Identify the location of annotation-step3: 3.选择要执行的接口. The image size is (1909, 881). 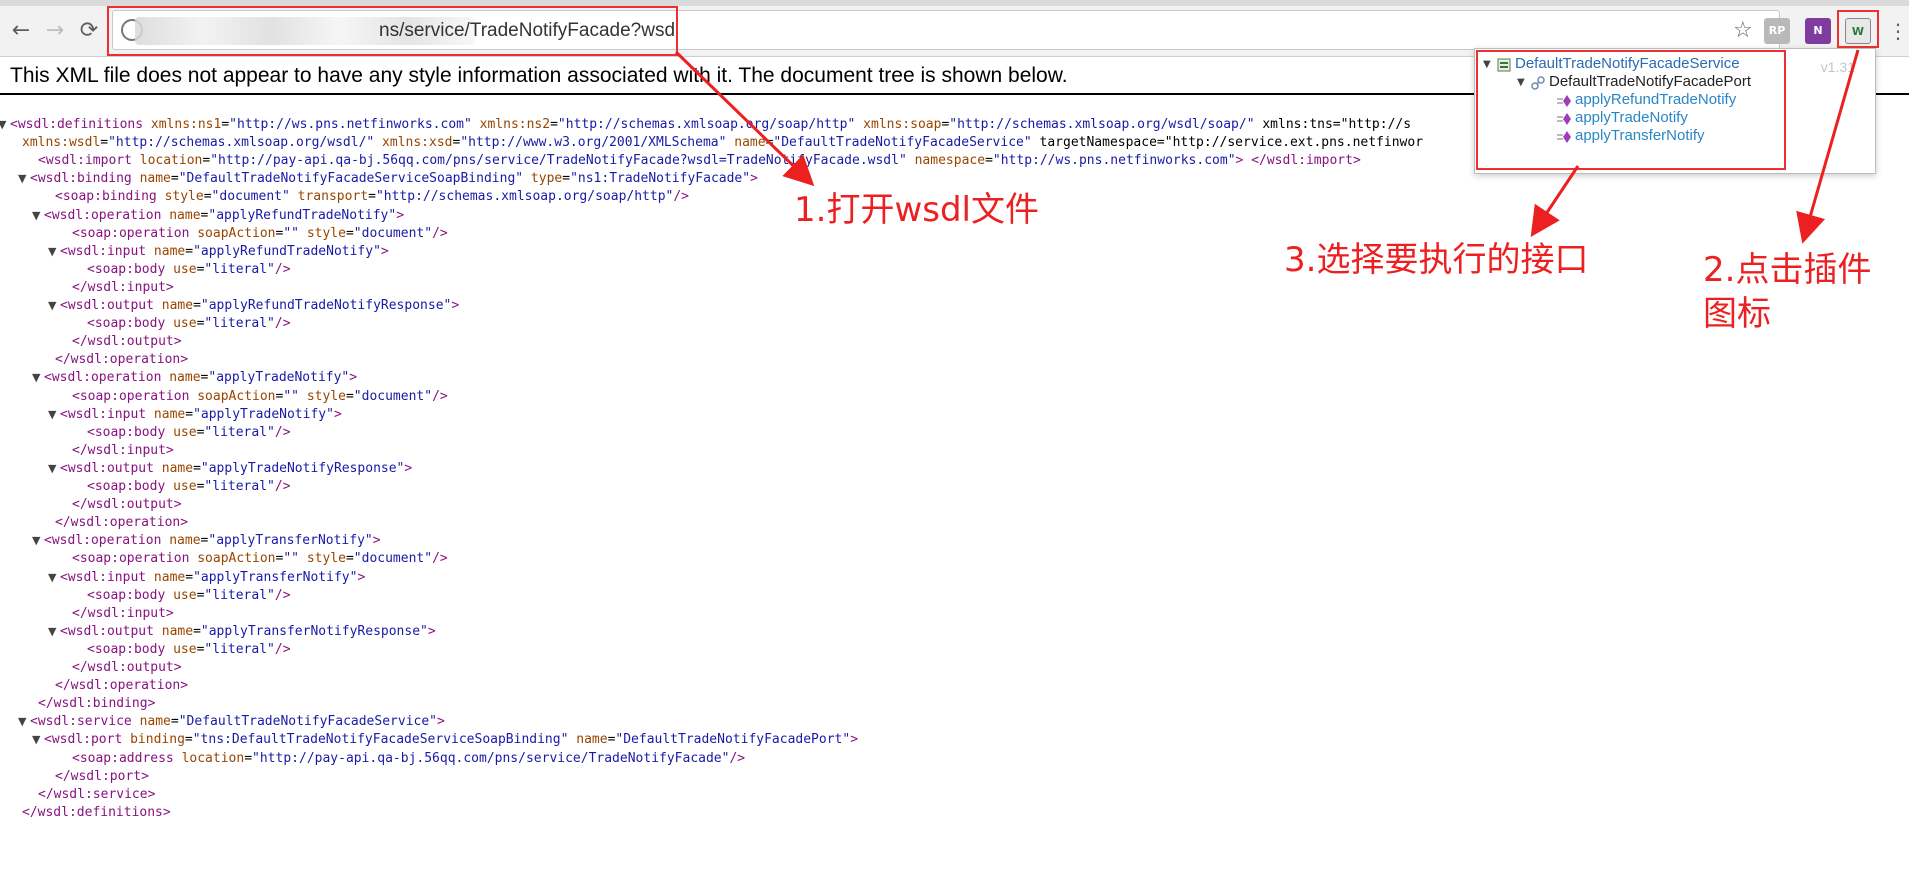
(1436, 260).